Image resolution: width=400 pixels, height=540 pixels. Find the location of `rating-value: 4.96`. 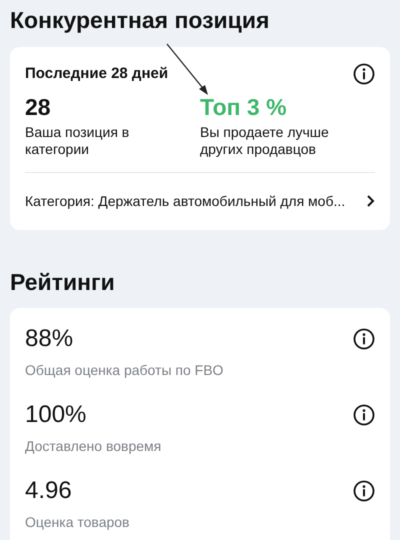

rating-value: 4.96 is located at coordinates (49, 491).